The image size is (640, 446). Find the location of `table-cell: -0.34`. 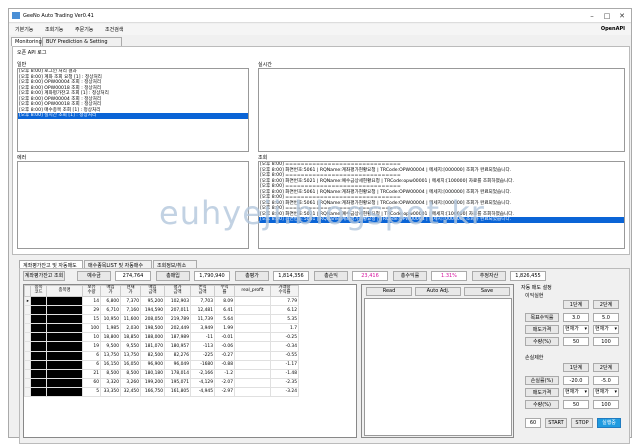

table-cell: -0.34 is located at coordinates (284, 346).